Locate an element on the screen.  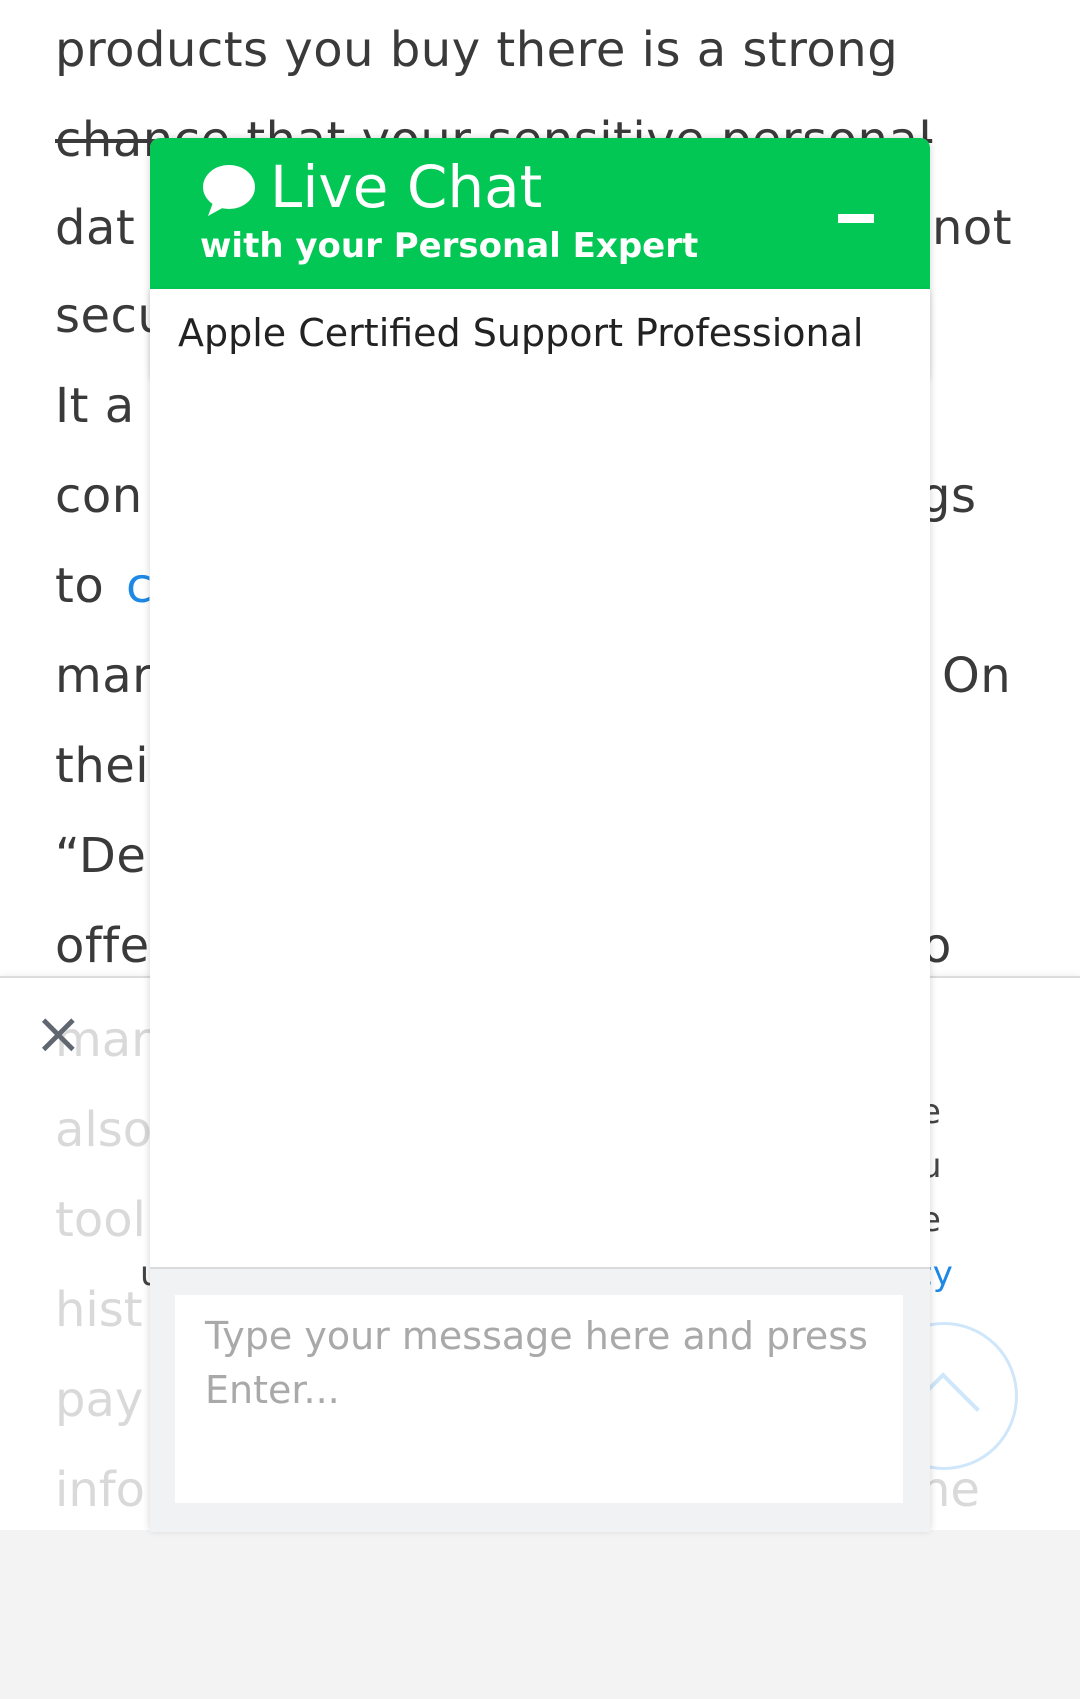
faded-article-line: hist is located at coordinates (99, 1310).